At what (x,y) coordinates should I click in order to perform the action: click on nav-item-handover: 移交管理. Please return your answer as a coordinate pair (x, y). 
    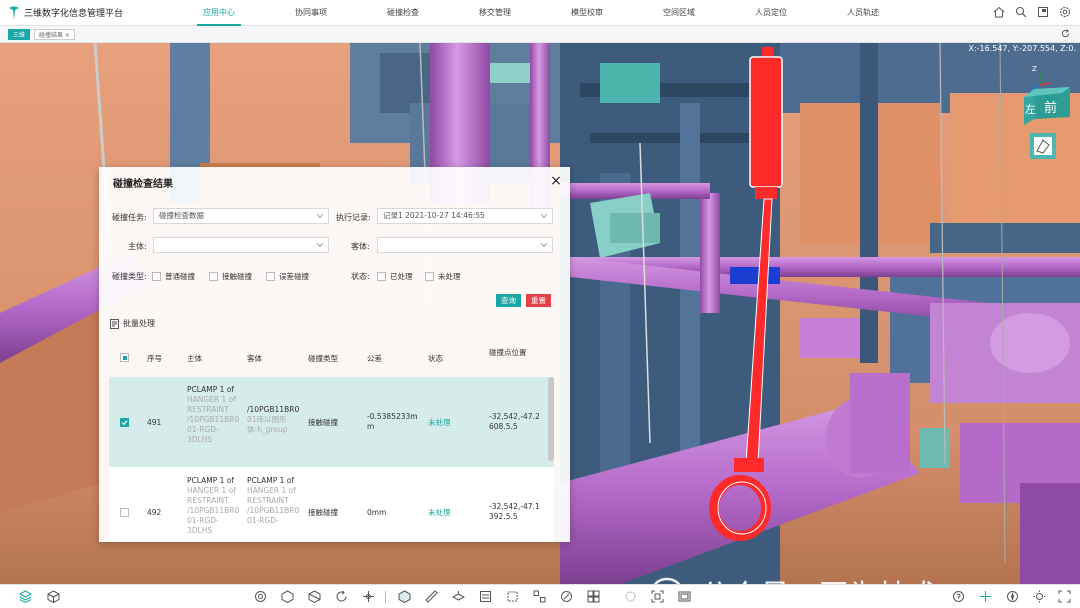
    Looking at the image, I should click on (495, 13).